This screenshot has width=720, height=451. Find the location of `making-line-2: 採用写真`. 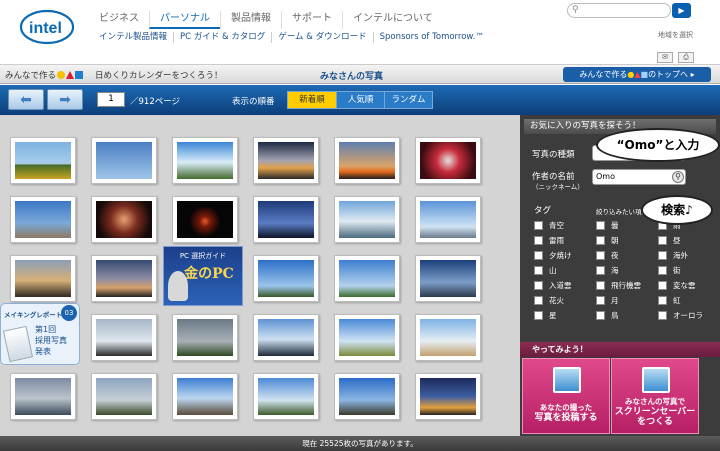

making-line-2: 採用写真 is located at coordinates (51, 340).